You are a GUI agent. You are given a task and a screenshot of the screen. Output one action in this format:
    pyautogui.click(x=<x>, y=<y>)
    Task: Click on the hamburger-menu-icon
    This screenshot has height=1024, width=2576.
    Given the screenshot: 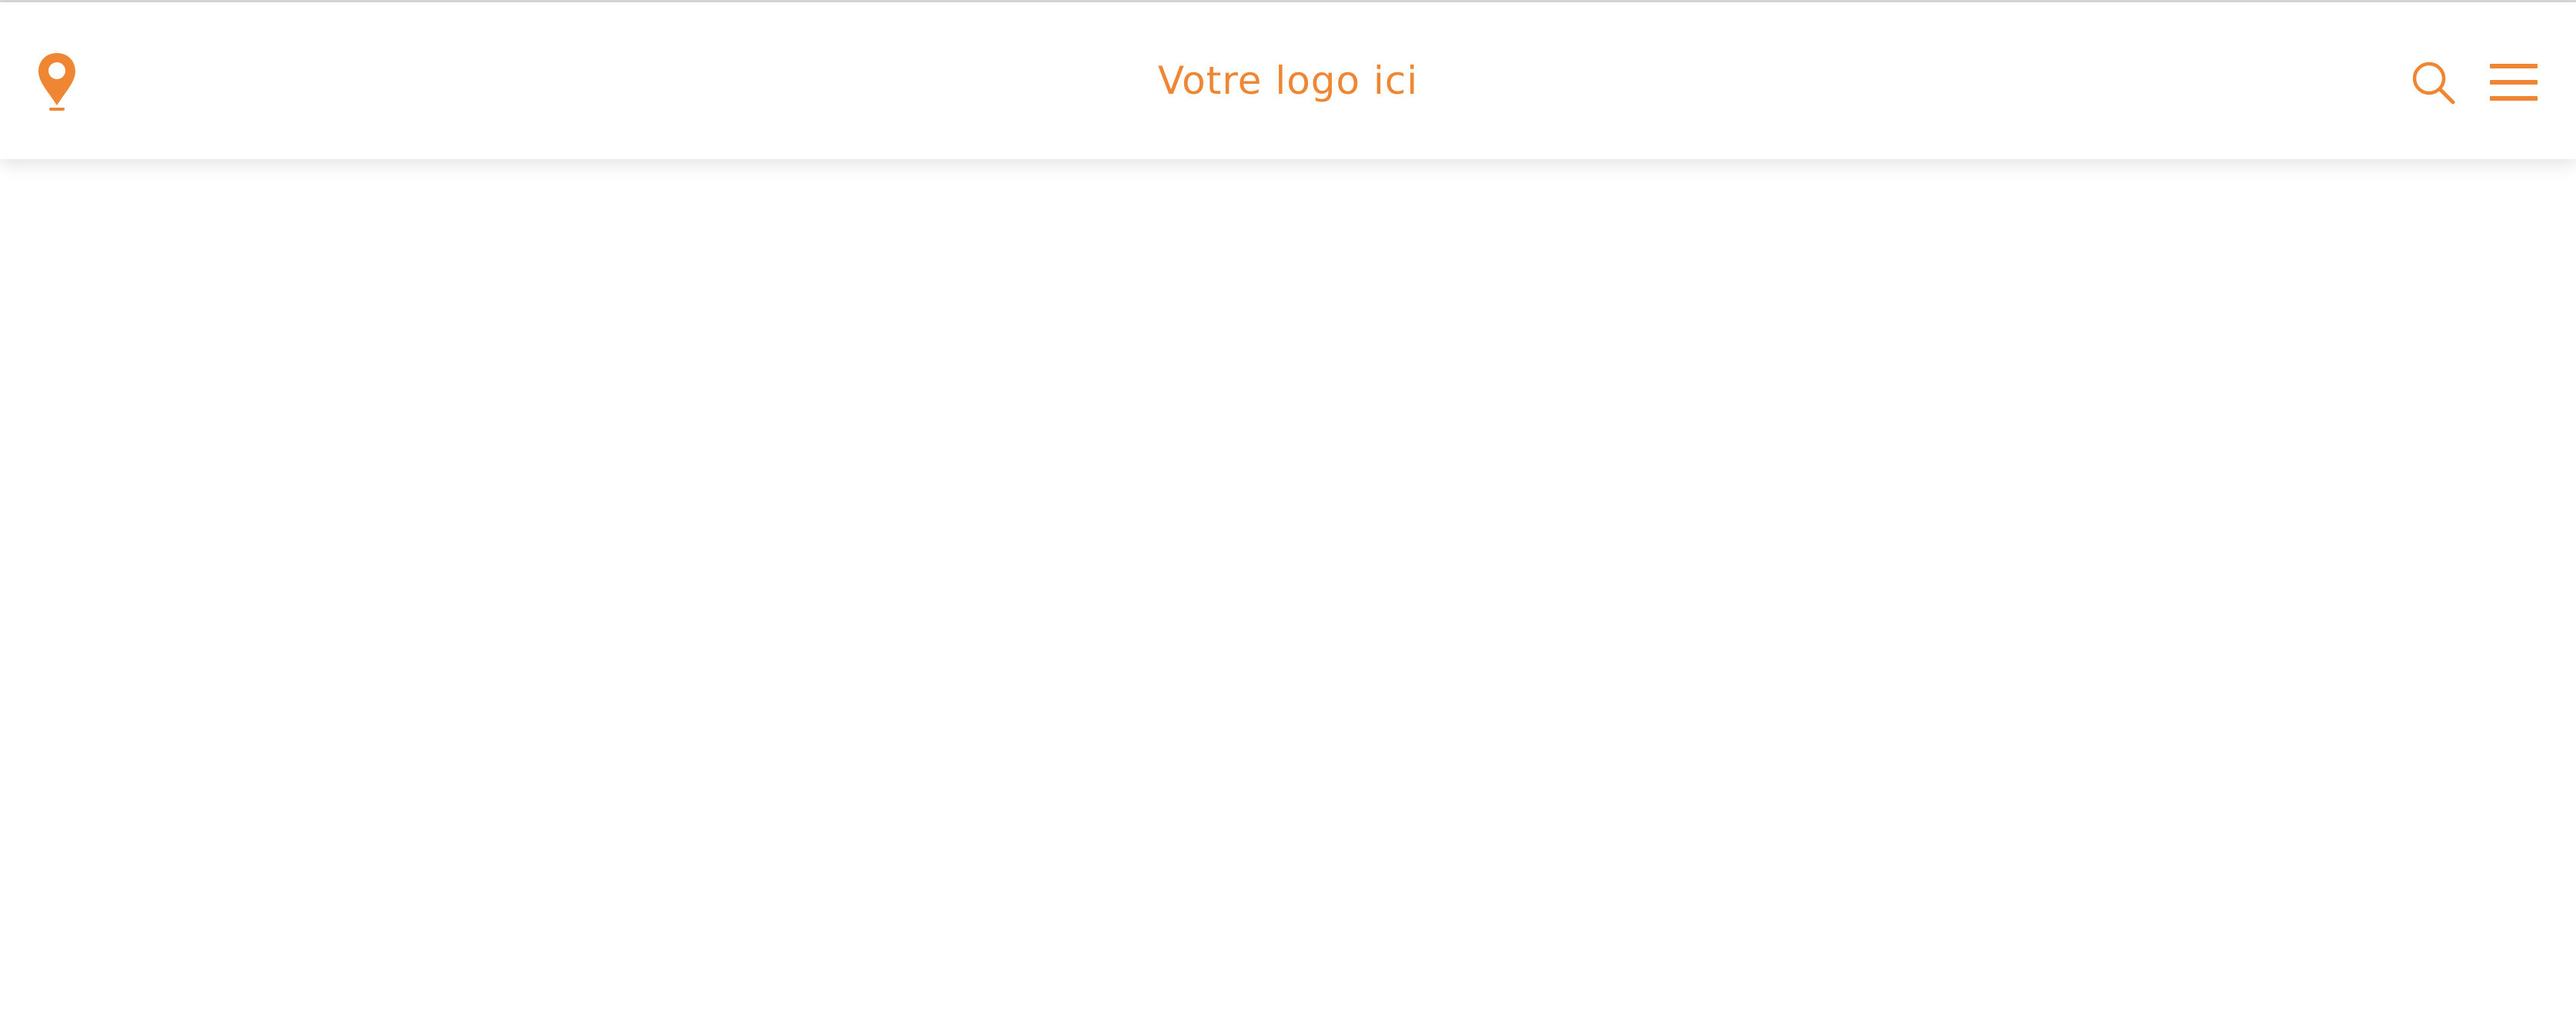 What is the action you would take?
    pyautogui.click(x=2514, y=66)
    